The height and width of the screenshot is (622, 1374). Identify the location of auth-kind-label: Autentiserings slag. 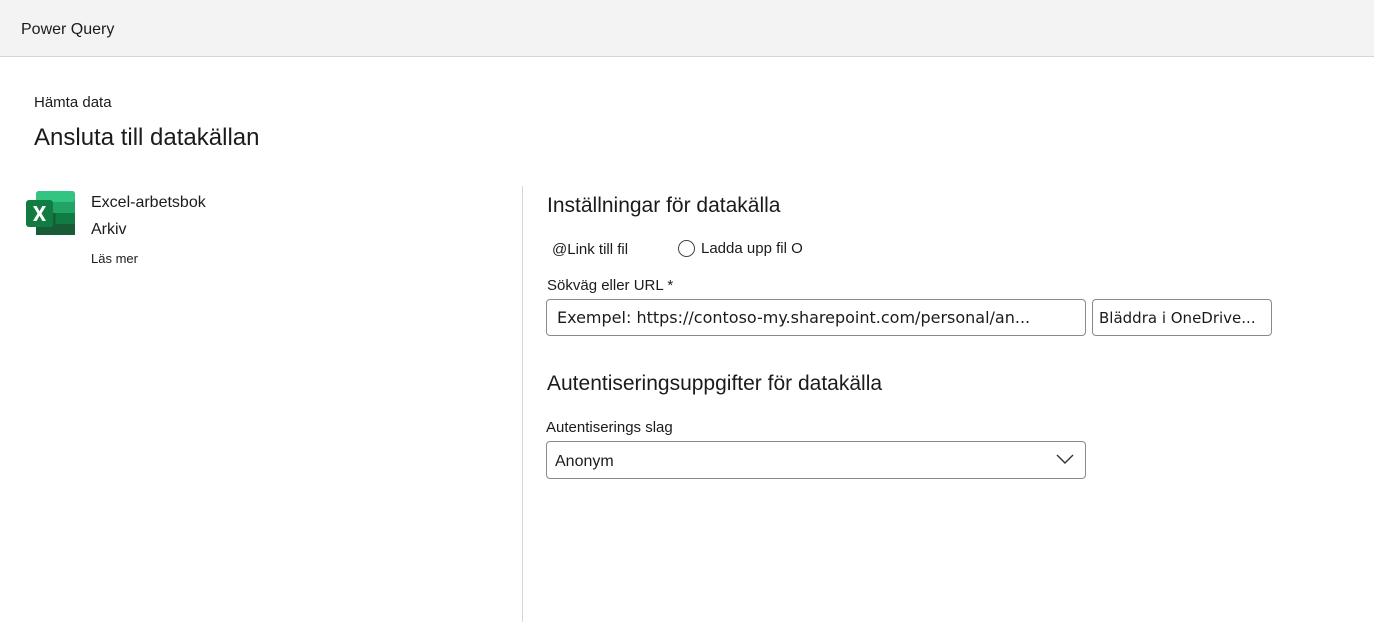
(609, 427).